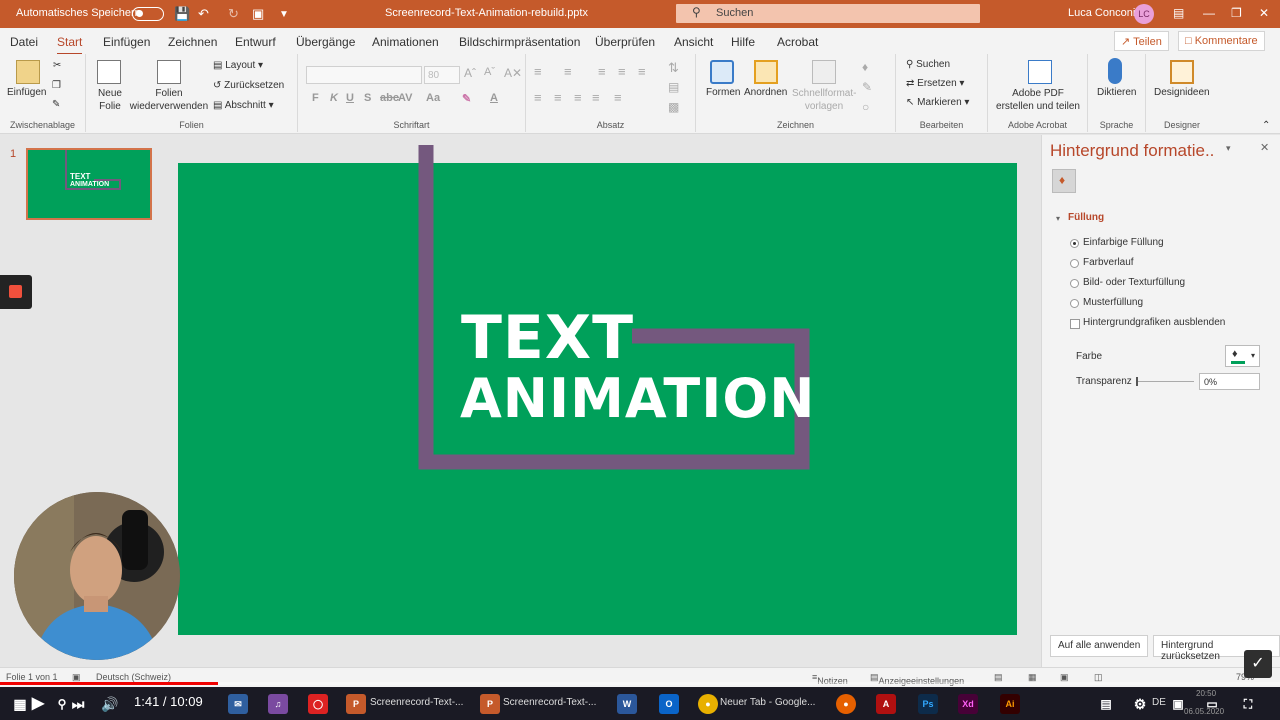 The width and height of the screenshot is (1280, 720). What do you see at coordinates (1086, 217) in the screenshot?
I see `fill-section-title: Füllung` at bounding box center [1086, 217].